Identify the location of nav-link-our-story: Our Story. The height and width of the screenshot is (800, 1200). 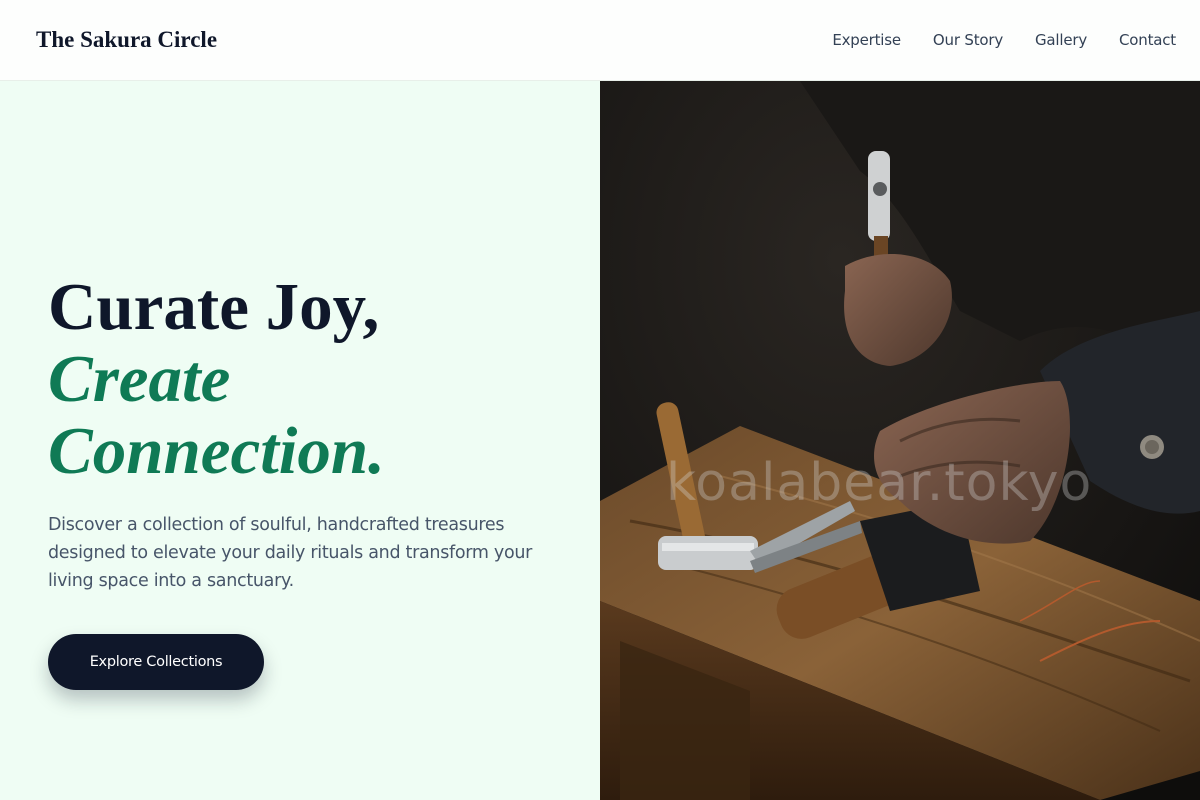
(968, 40).